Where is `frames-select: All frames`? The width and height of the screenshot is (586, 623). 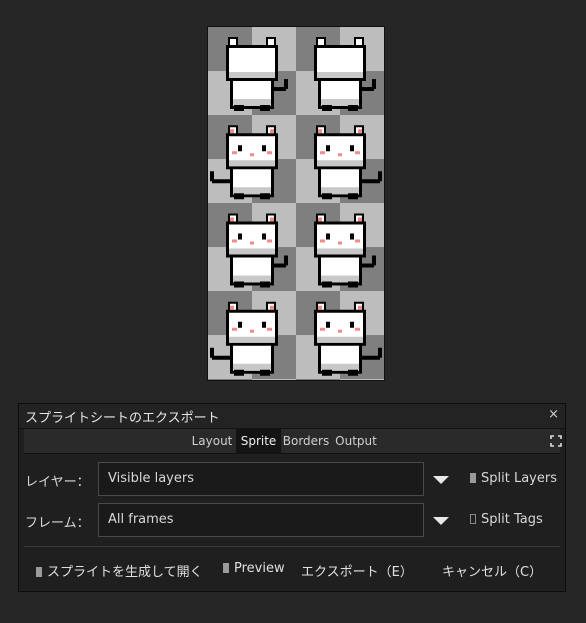
frames-select: All frames is located at coordinates (261, 520).